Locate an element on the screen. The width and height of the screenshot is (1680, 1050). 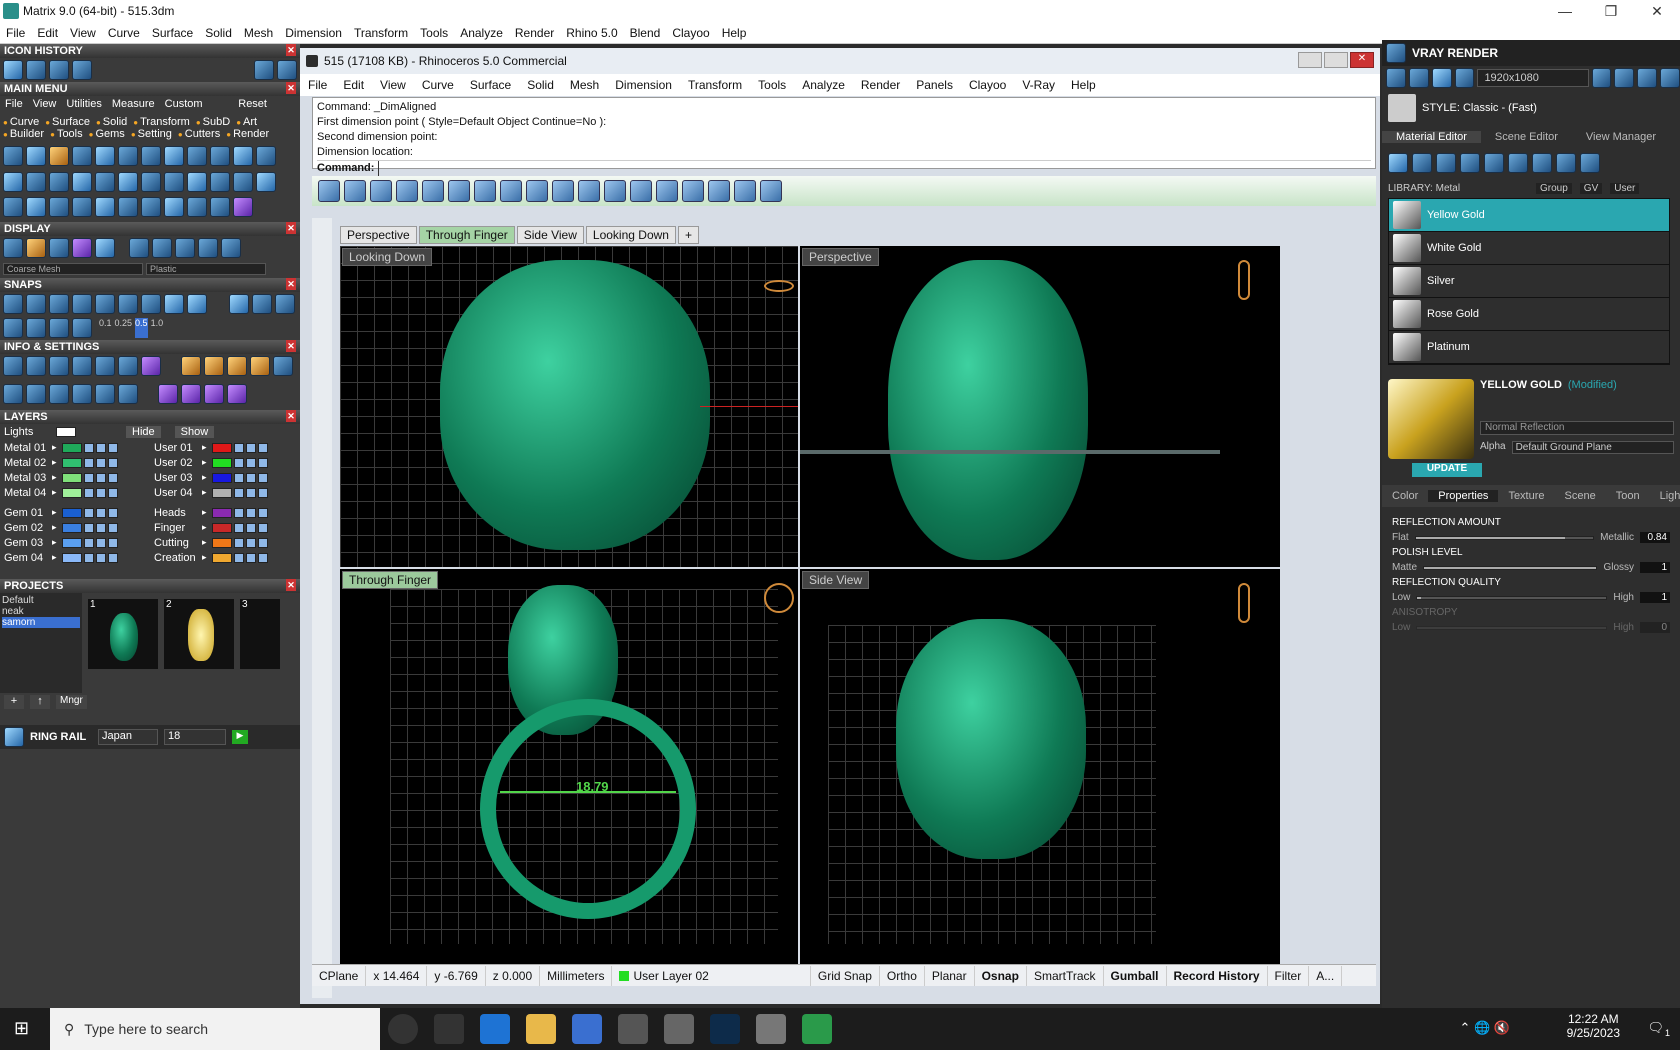
update-button: UPDATE is located at coordinates (1447, 470).